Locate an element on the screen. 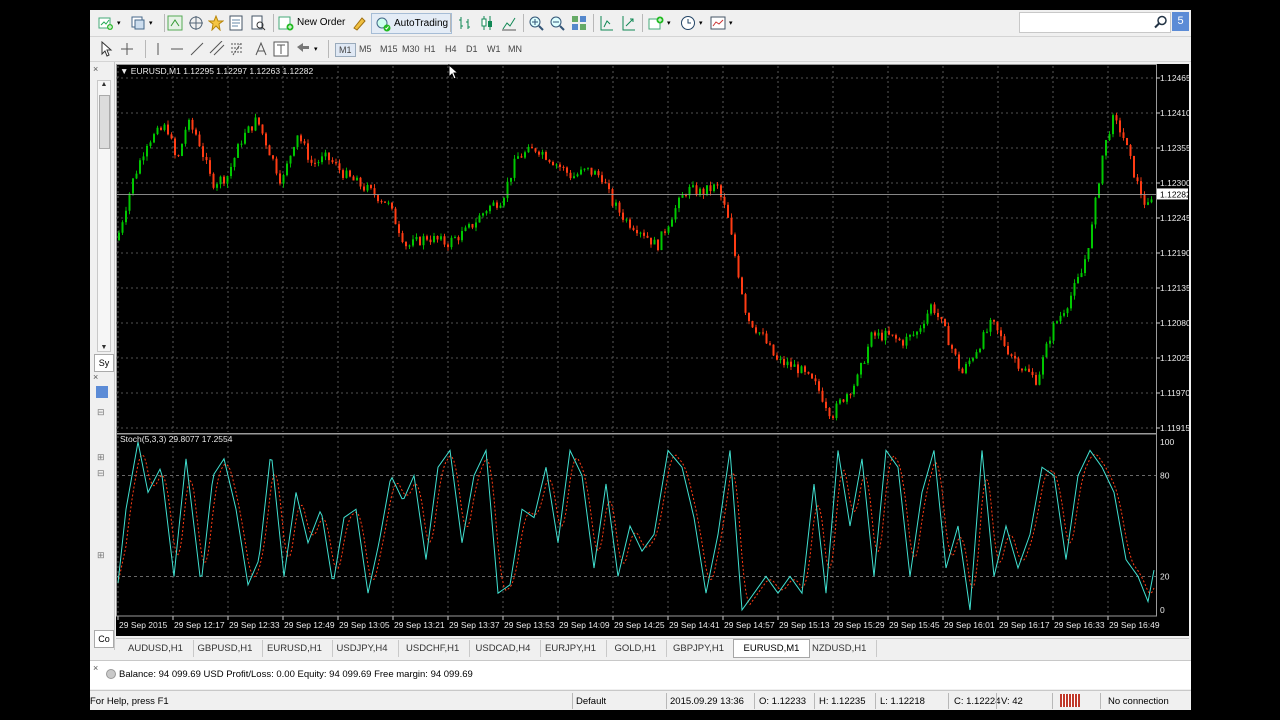  tile-windows-icon is located at coordinates (579, 22).